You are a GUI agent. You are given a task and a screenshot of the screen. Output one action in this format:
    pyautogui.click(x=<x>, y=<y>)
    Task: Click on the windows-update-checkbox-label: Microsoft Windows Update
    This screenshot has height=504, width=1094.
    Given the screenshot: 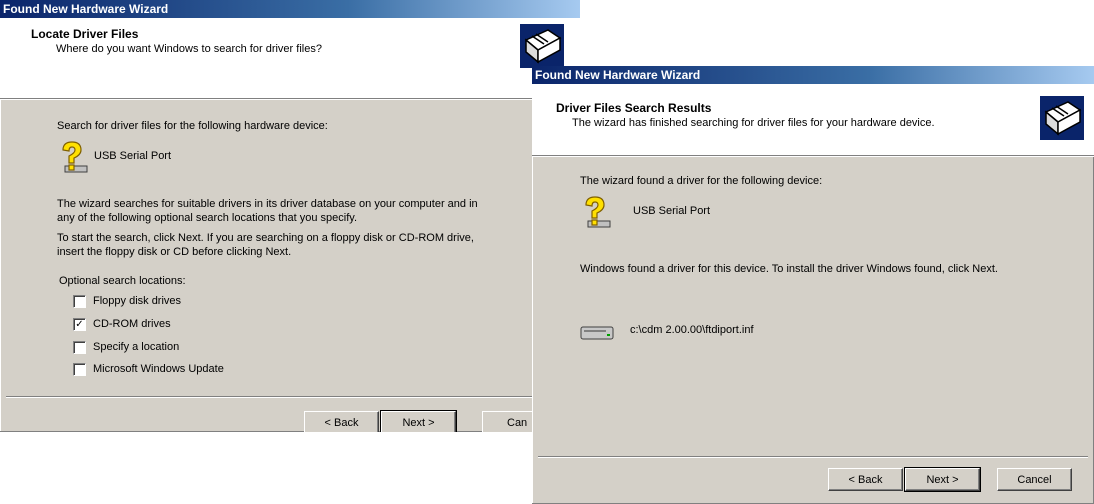 What is the action you would take?
    pyautogui.click(x=158, y=369)
    